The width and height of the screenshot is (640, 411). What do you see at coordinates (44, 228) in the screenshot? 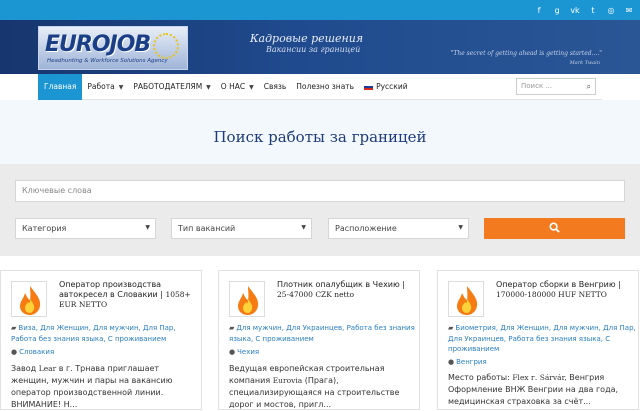
I see `category-select-label: Категория` at bounding box center [44, 228].